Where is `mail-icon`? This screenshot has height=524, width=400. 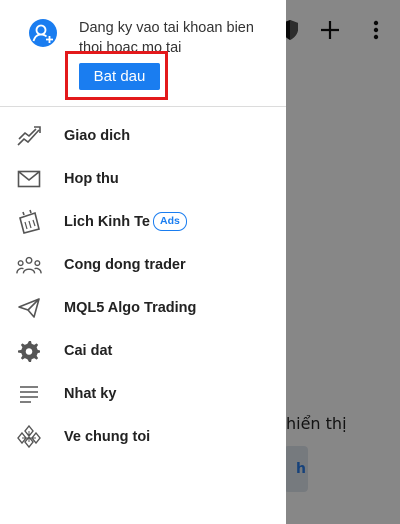
mail-icon is located at coordinates (29, 179).